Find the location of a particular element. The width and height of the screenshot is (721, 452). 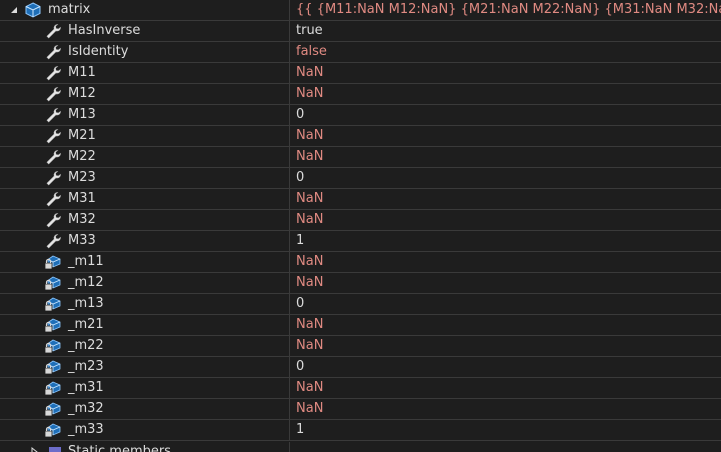

name-cell: HasInverse is located at coordinates (145, 31).